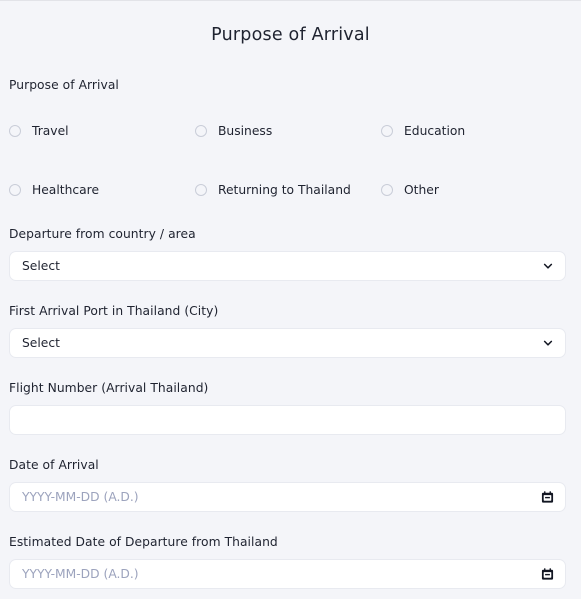 The height and width of the screenshot is (599, 581). Describe the element at coordinates (50, 131) in the screenshot. I see `radio-label: Travel` at that location.